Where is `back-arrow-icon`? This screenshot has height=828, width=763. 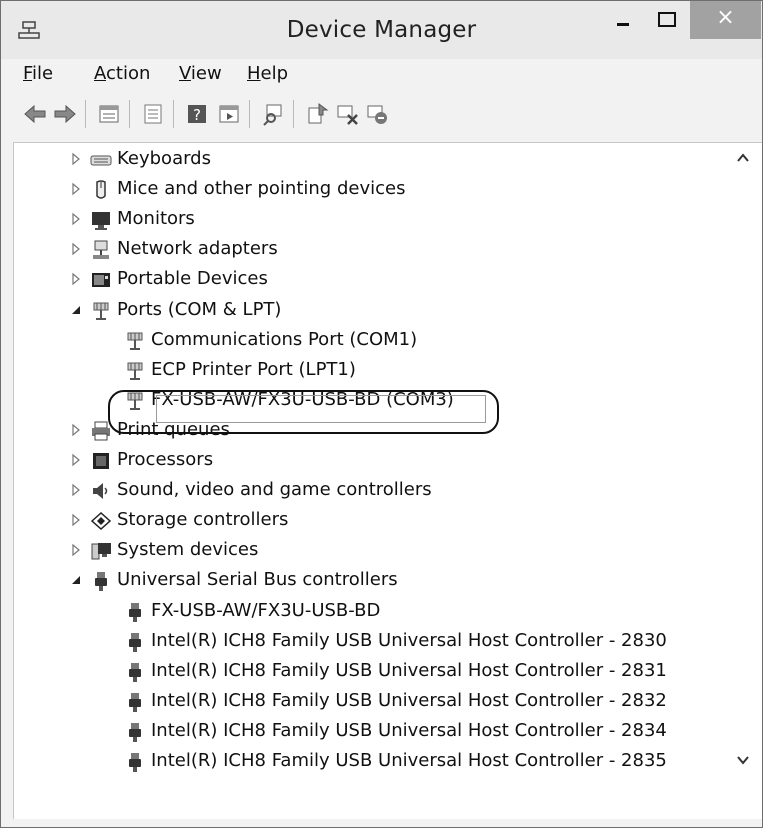 back-arrow-icon is located at coordinates (35, 114).